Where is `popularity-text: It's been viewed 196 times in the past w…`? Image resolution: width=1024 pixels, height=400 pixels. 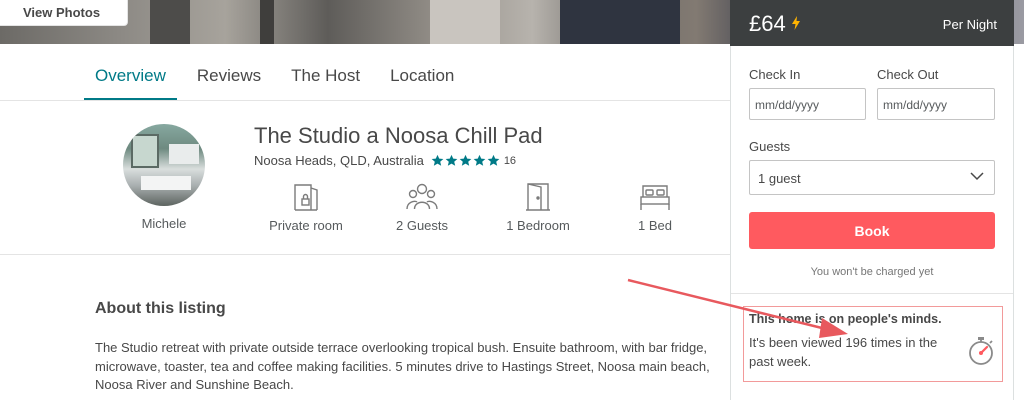
popularity-text: It's been viewed 196 times in the past w… is located at coordinates (843, 352).